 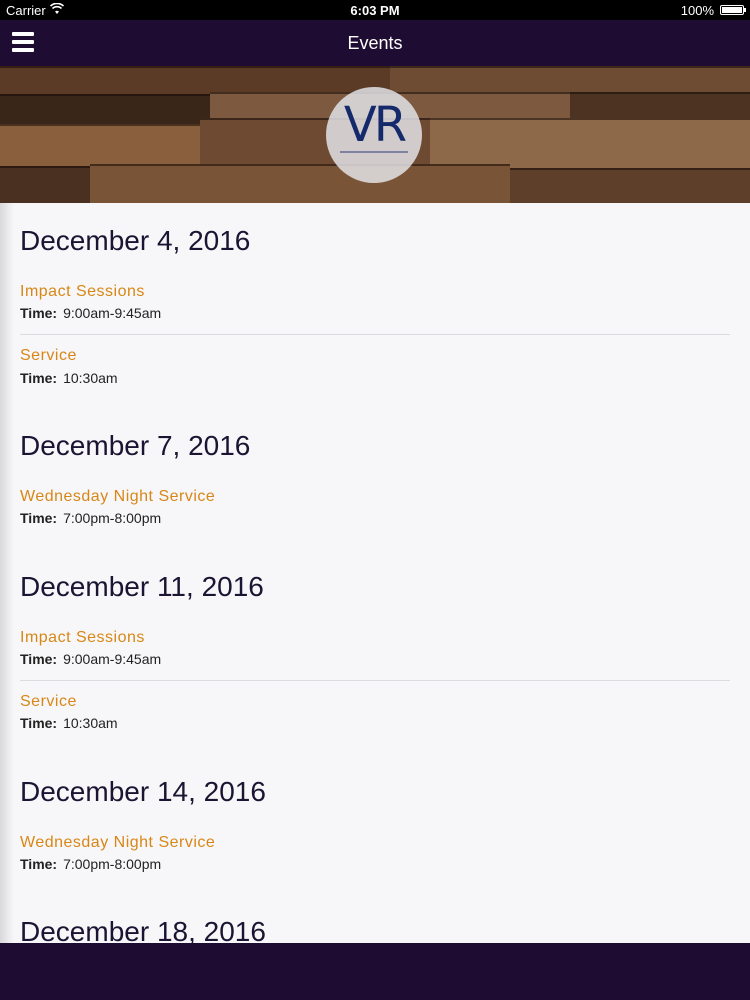 I want to click on date-heading: December 4, 2016, so click(x=135, y=240).